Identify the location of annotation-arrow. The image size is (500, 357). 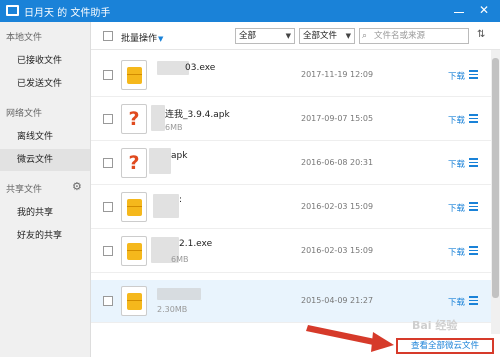
(350, 338).